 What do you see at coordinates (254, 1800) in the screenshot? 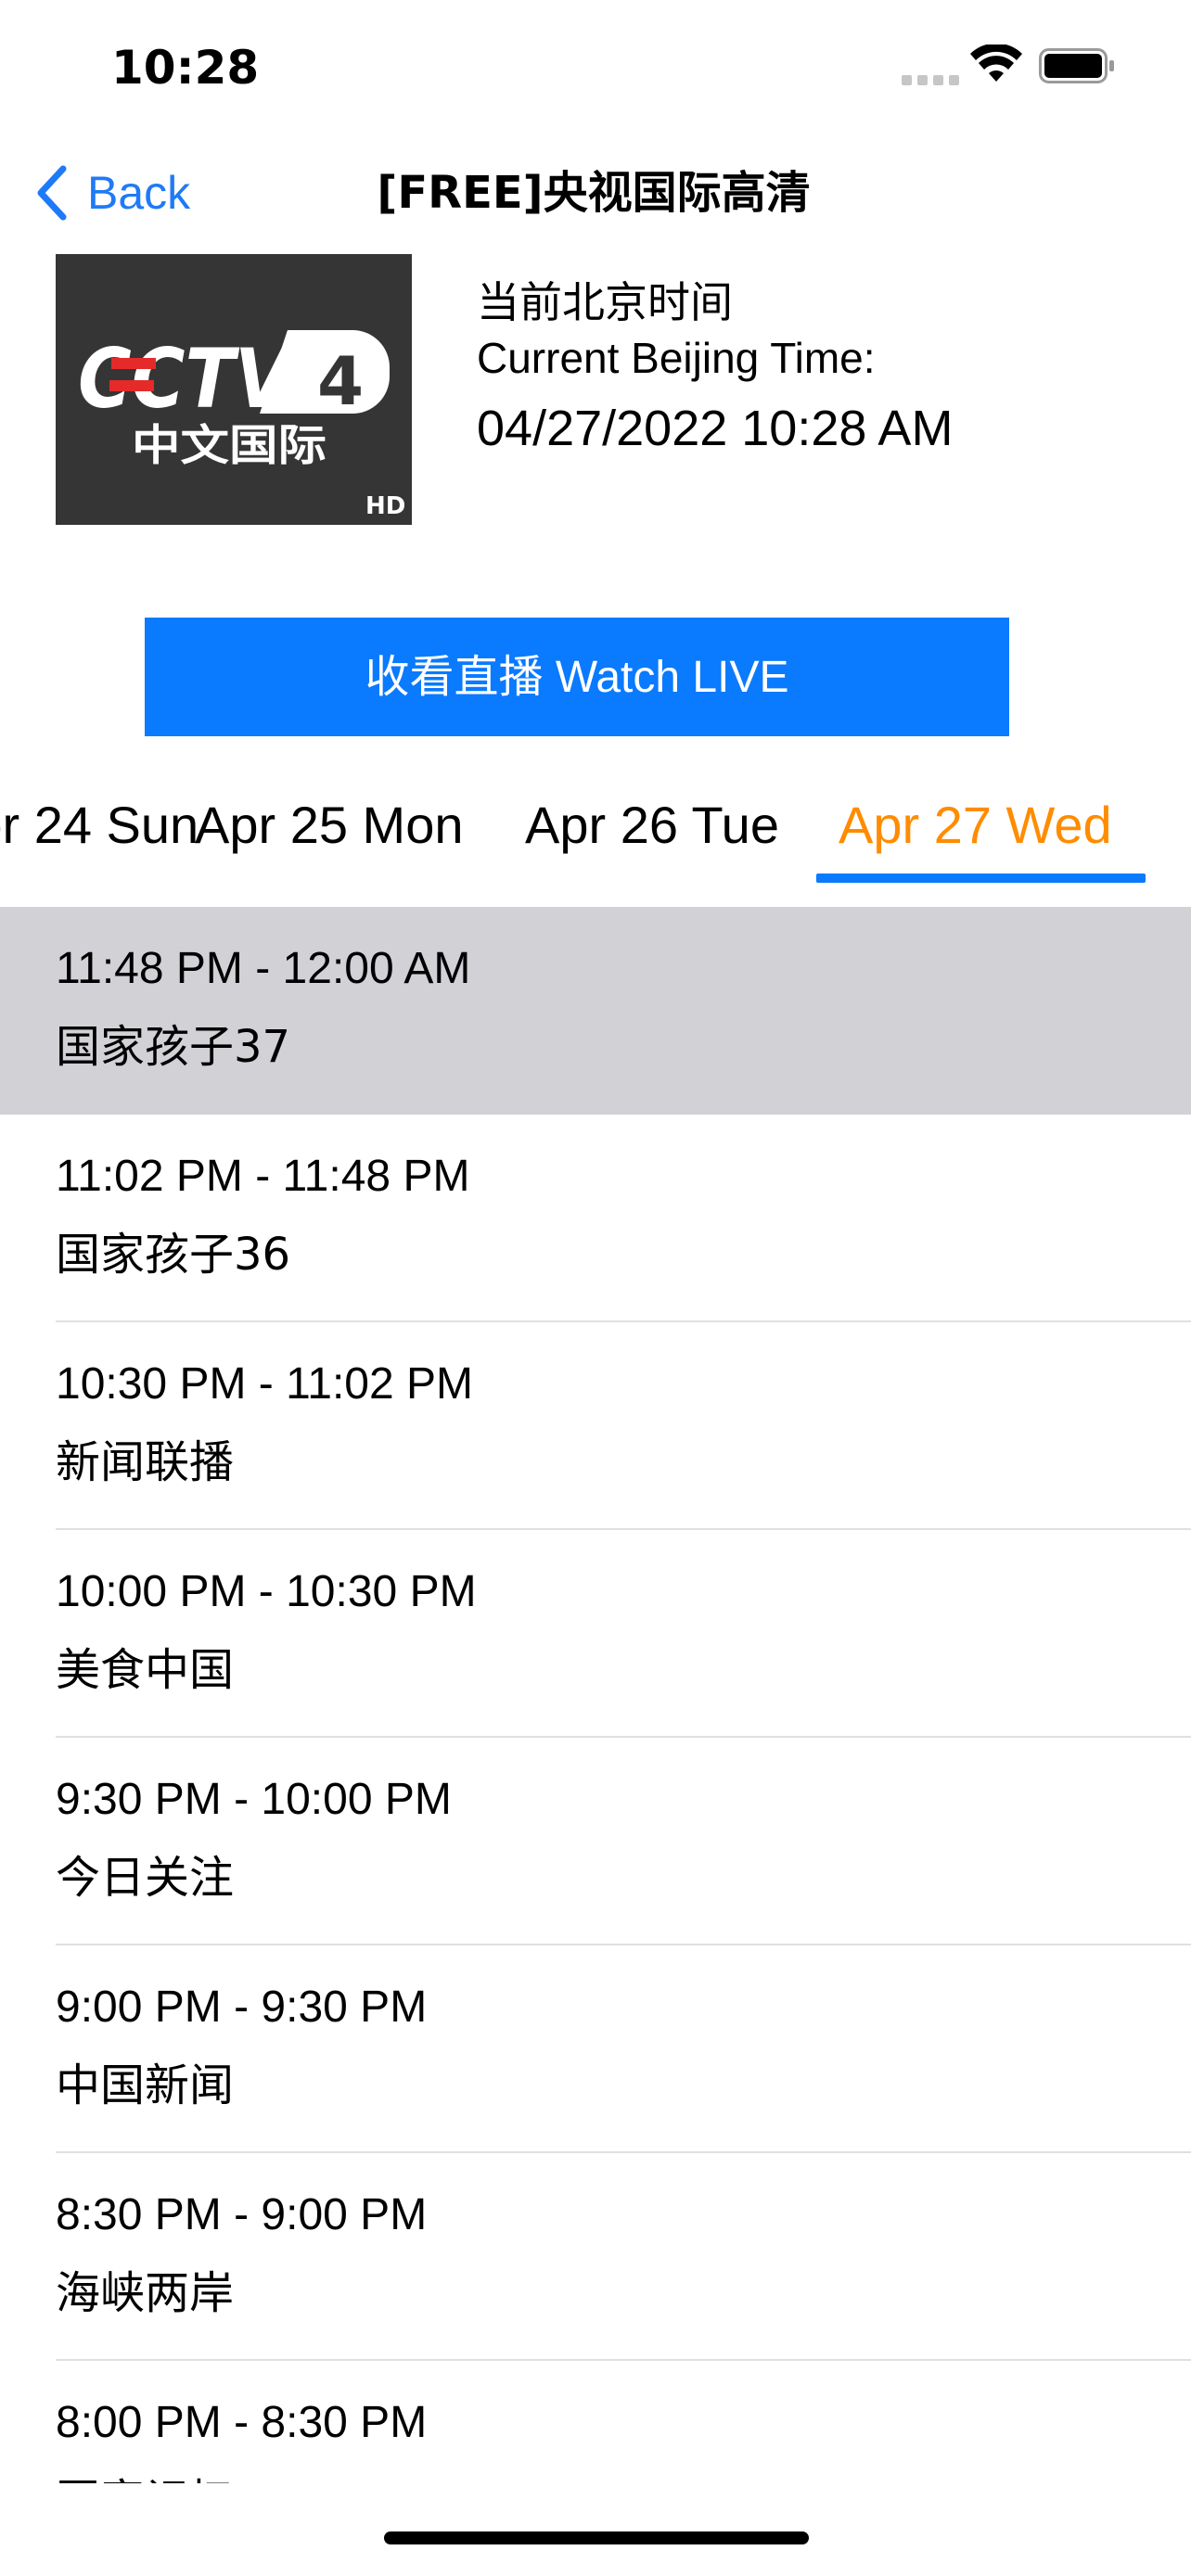
I see `program-time: 9:30 PM - 10:00 PM` at bounding box center [254, 1800].